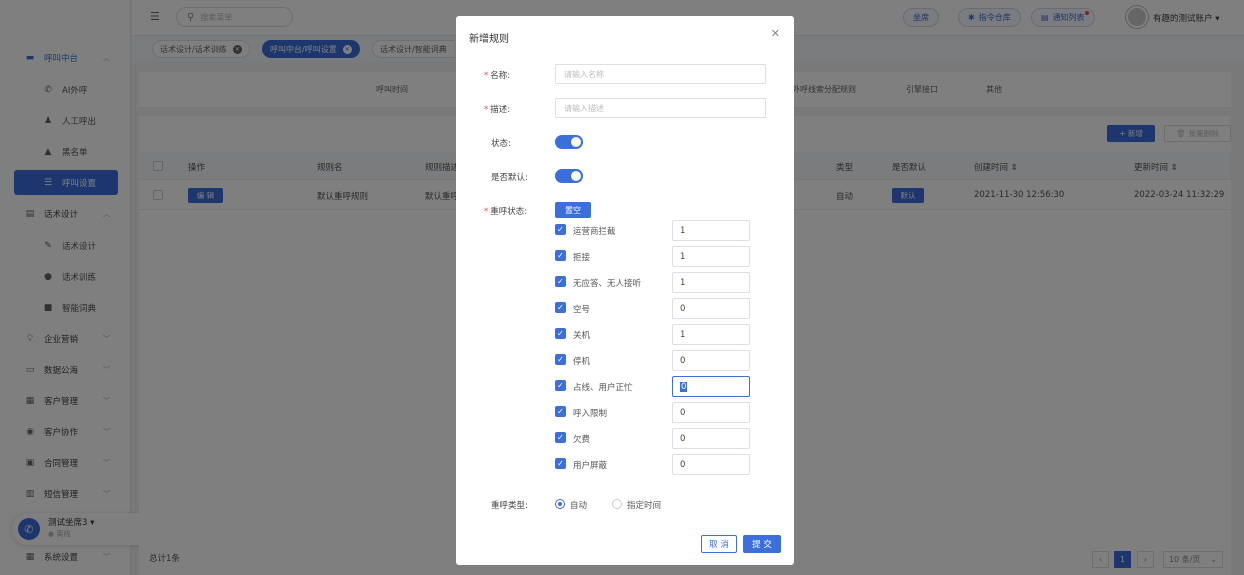 Image resolution: width=1244 pixels, height=575 pixels. Describe the element at coordinates (590, 466) in the screenshot. I see `status-checkbox-label: 用户屏蔽` at that location.